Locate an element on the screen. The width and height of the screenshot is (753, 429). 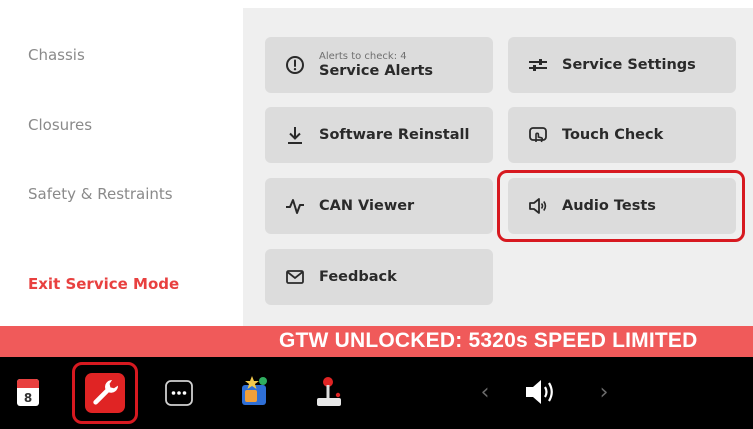
toybox-icon is located at coordinates (254, 390).